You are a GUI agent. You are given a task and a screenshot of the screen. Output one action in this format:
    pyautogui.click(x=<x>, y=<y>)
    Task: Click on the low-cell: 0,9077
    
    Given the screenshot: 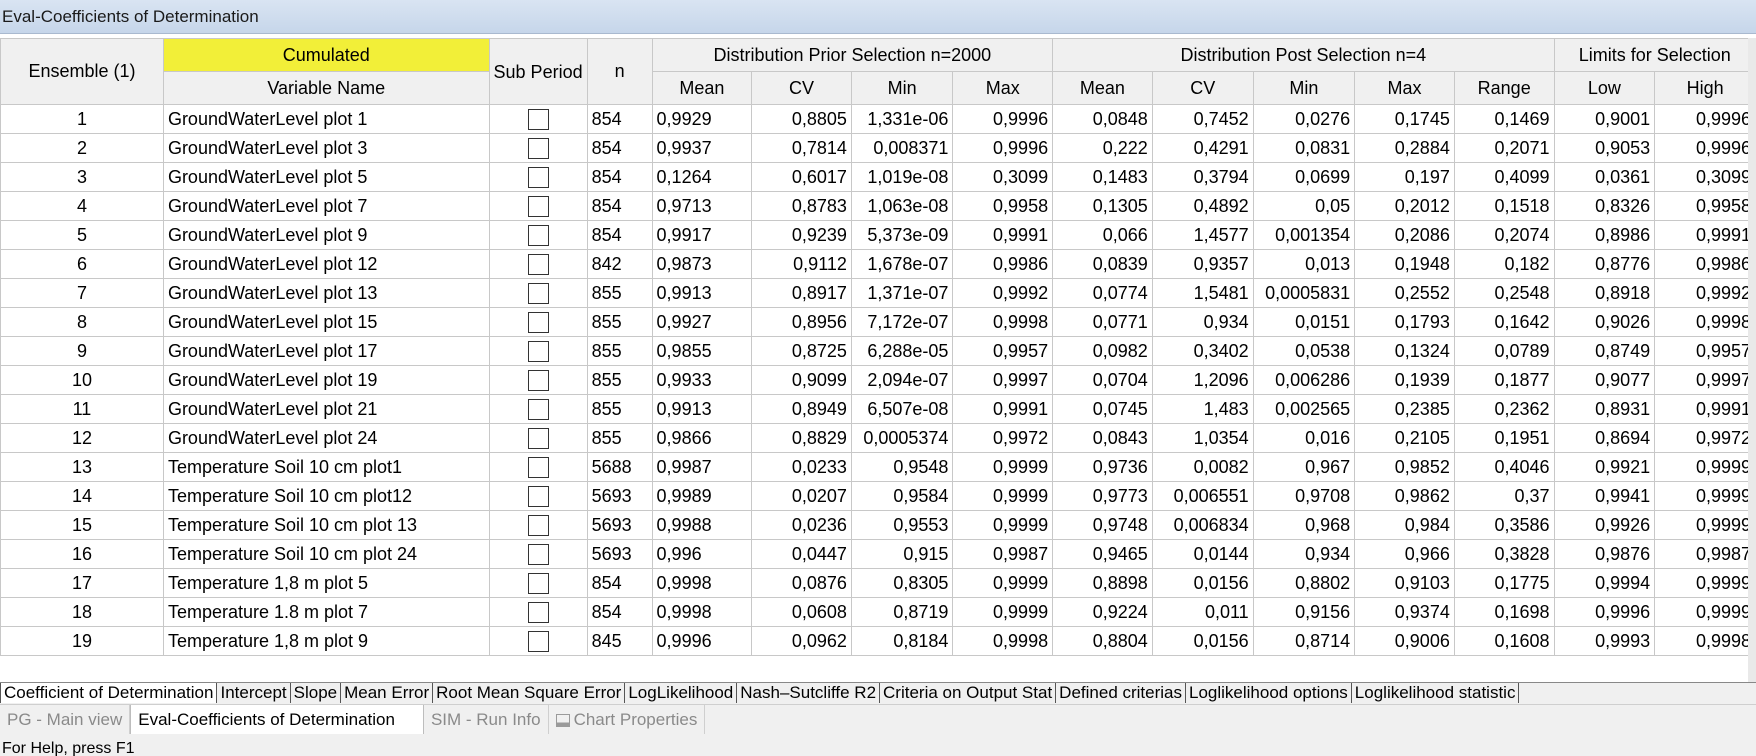 What is the action you would take?
    pyautogui.click(x=1604, y=380)
    